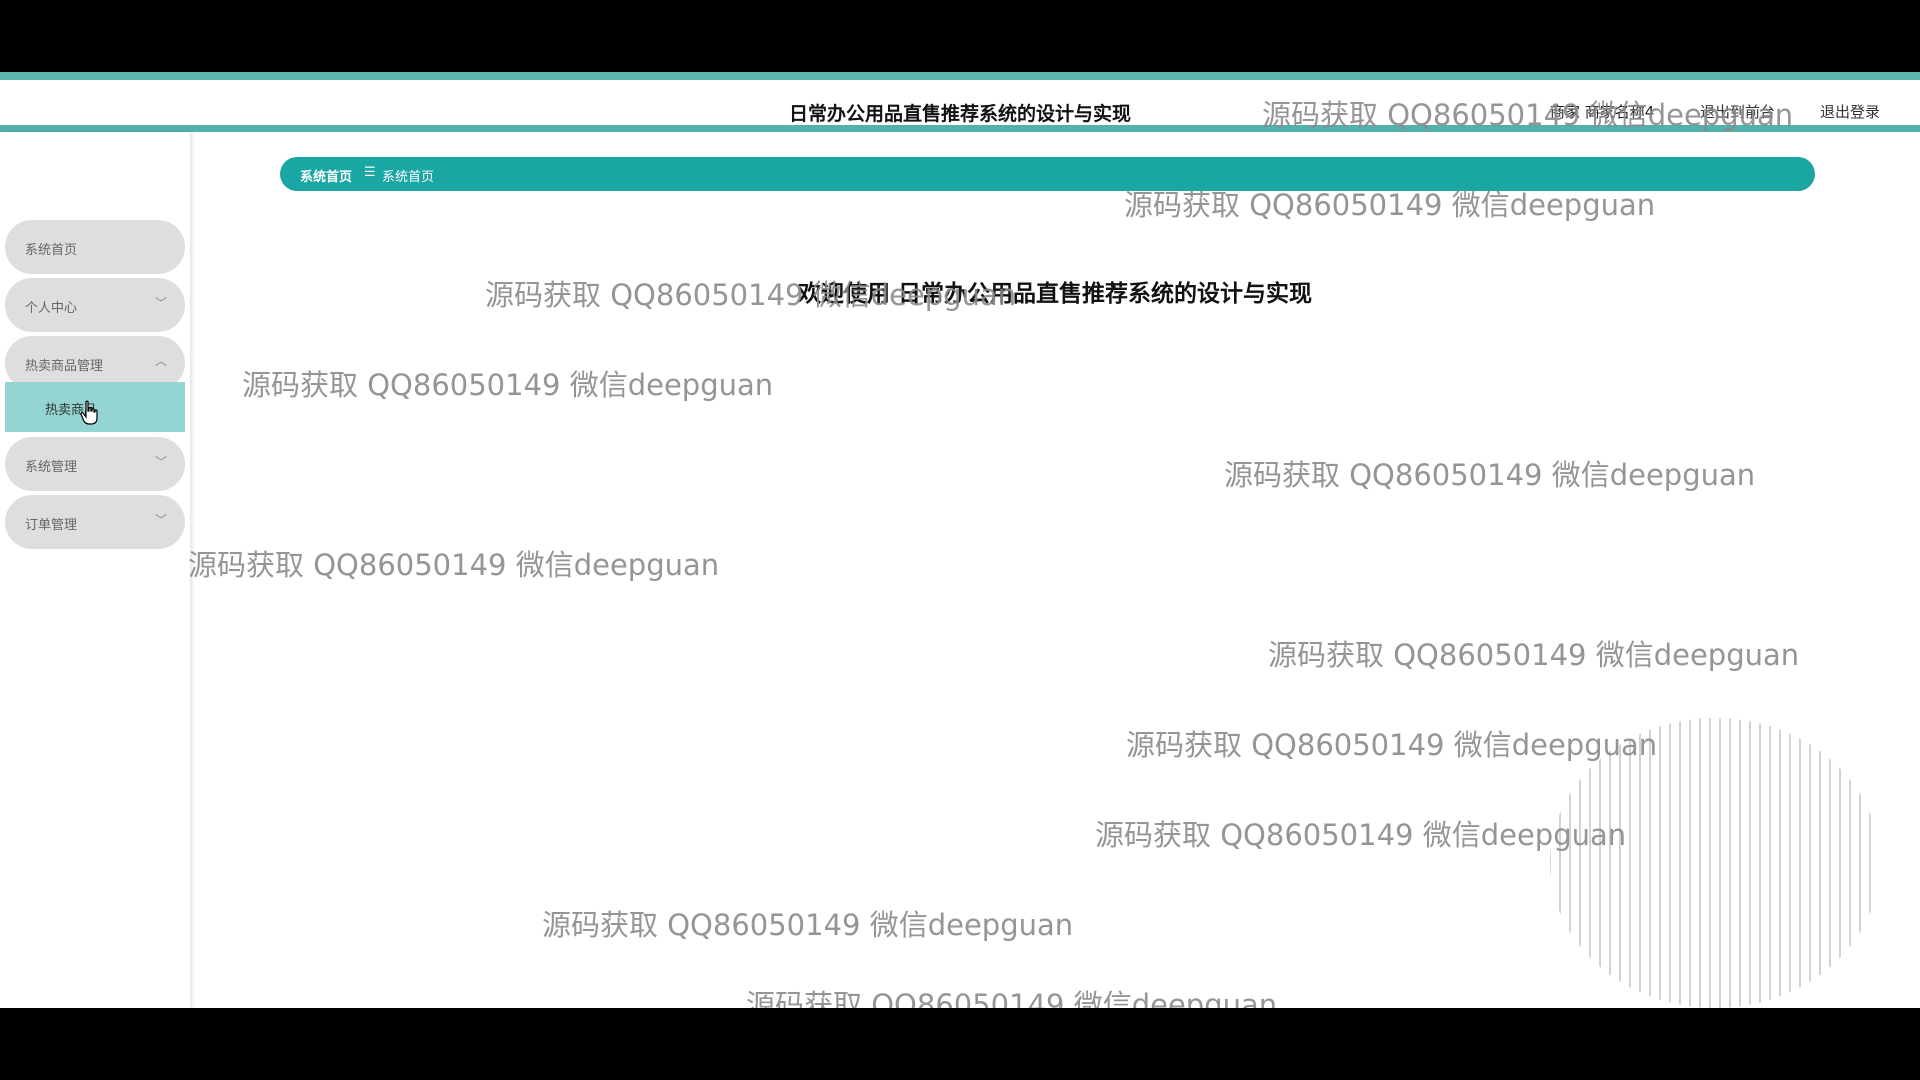 This screenshot has width=1920, height=1080. What do you see at coordinates (51, 250) in the screenshot?
I see `sidebar-item-label: 系统首页` at bounding box center [51, 250].